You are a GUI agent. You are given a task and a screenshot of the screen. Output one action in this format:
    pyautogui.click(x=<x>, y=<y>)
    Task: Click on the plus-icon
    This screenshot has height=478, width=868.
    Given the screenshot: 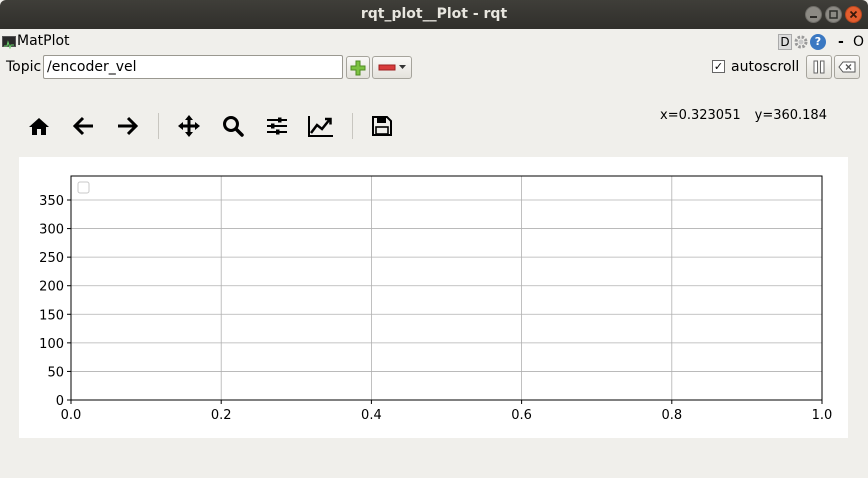 What is the action you would take?
    pyautogui.click(x=358, y=67)
    